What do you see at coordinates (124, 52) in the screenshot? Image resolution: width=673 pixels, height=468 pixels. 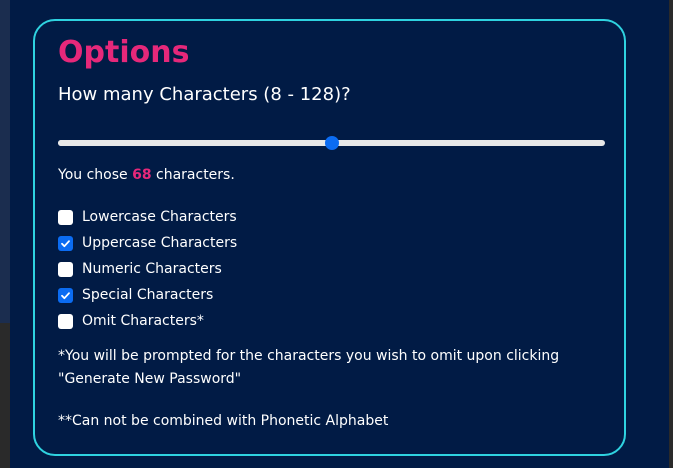 I see `options-title: Options` at bounding box center [124, 52].